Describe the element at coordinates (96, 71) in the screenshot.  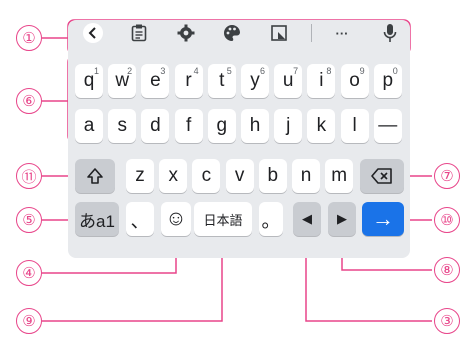
I see `key-hint: 1` at that location.